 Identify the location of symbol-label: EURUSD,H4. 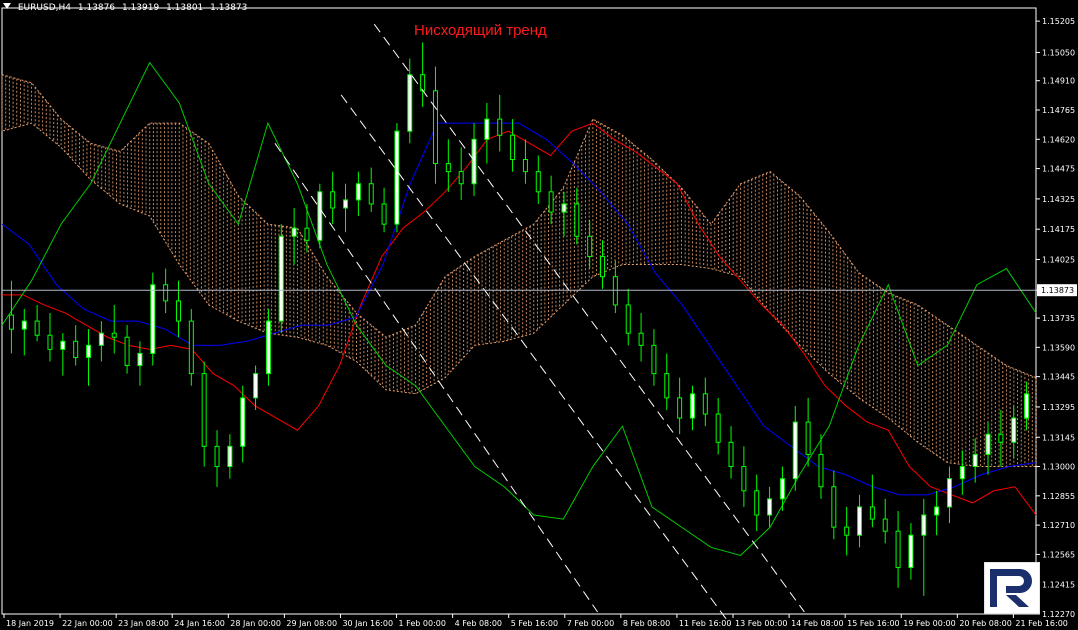
(44, 8).